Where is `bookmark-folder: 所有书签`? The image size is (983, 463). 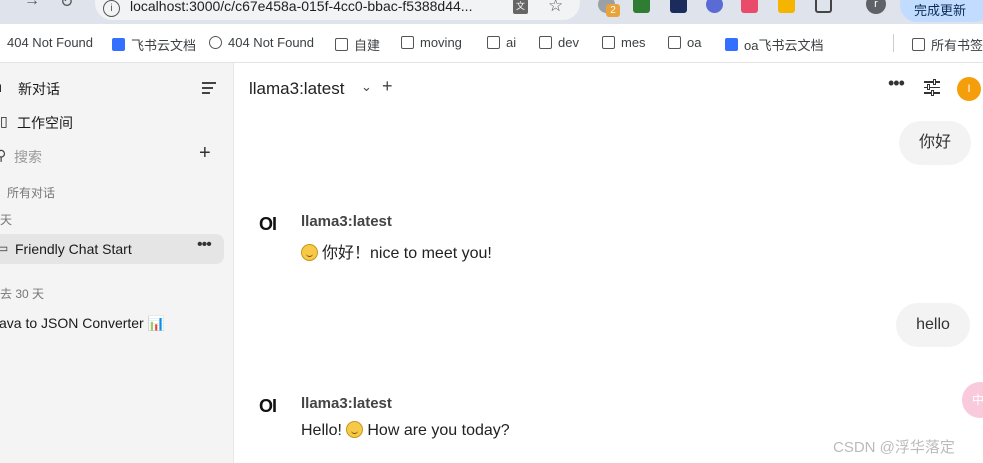 bookmark-folder: 所有书签 is located at coordinates (947, 44).